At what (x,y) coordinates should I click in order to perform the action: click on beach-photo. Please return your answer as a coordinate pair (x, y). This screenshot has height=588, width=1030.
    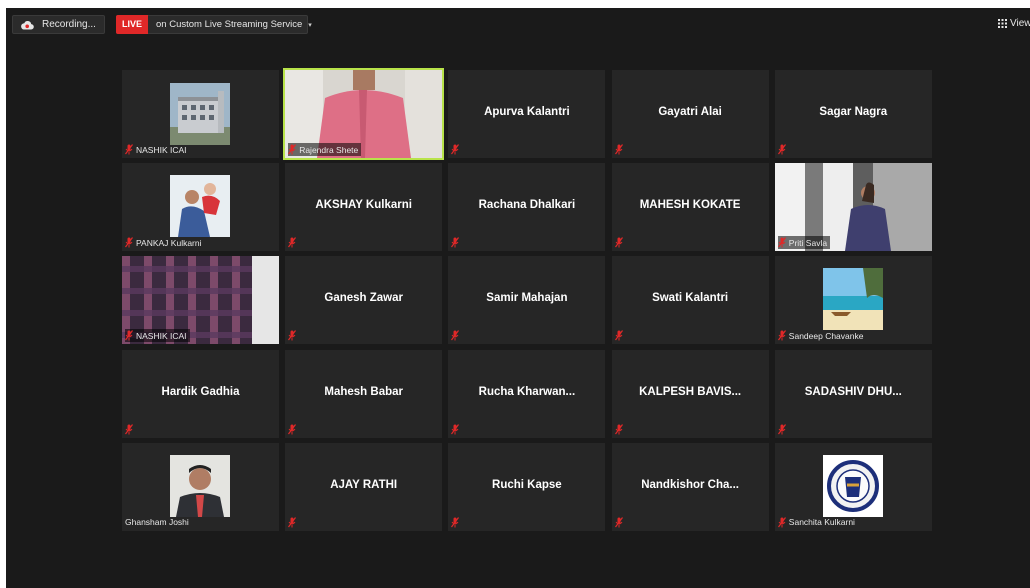
    Looking at the image, I should click on (852, 299).